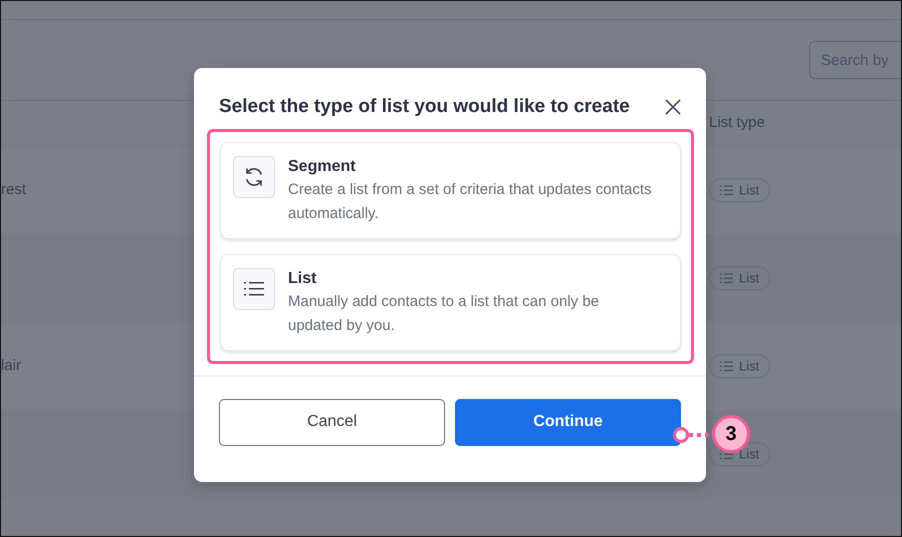 Image resolution: width=902 pixels, height=537 pixels. I want to click on close-icon, so click(673, 107).